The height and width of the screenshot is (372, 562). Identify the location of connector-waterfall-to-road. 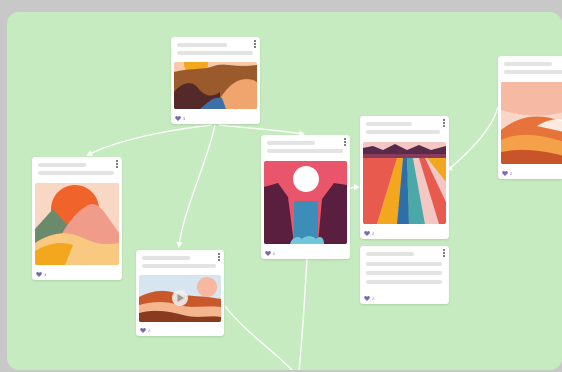
(354, 187).